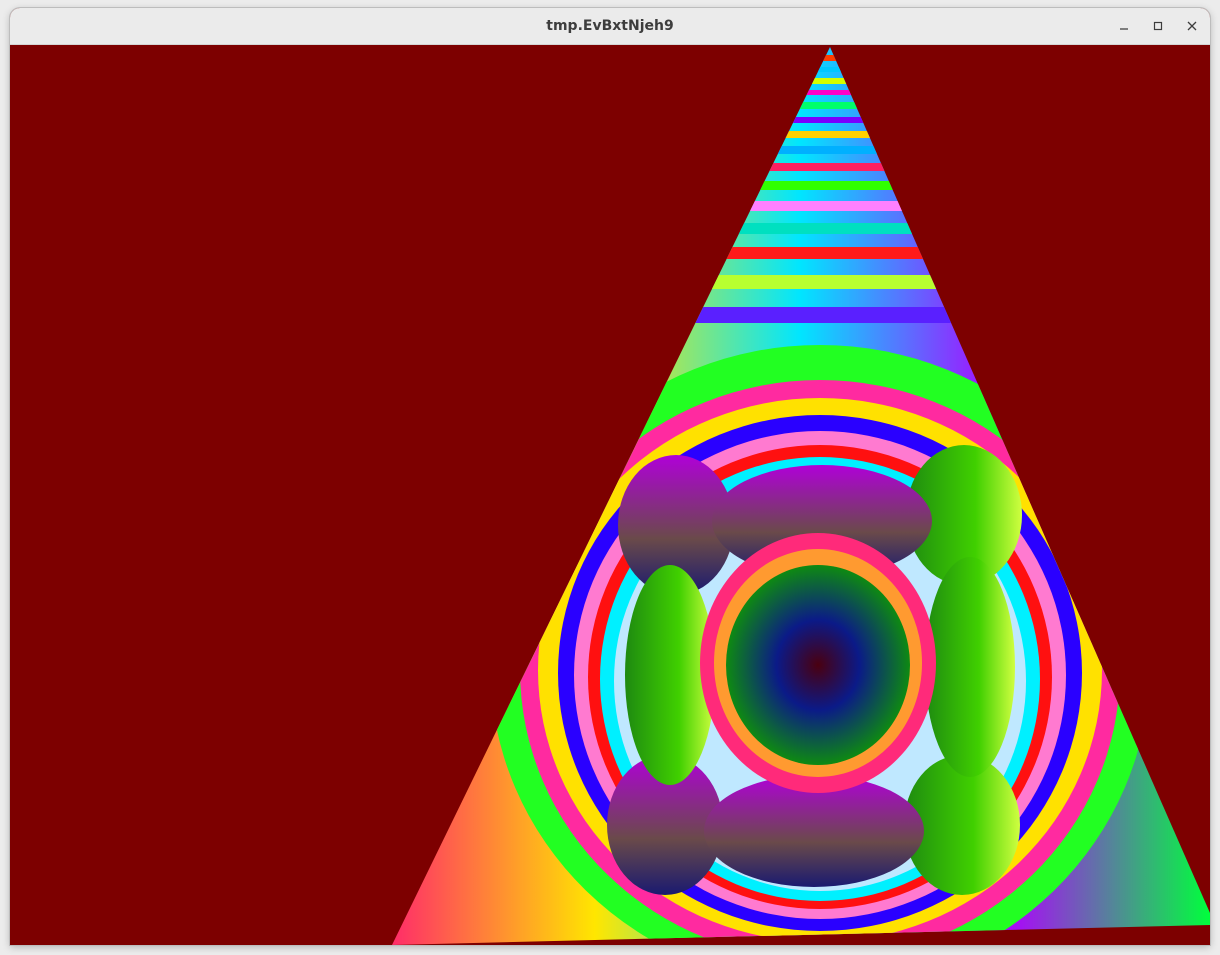 This screenshot has height=955, width=1220. What do you see at coordinates (1124, 29) in the screenshot?
I see `minimize-icon` at bounding box center [1124, 29].